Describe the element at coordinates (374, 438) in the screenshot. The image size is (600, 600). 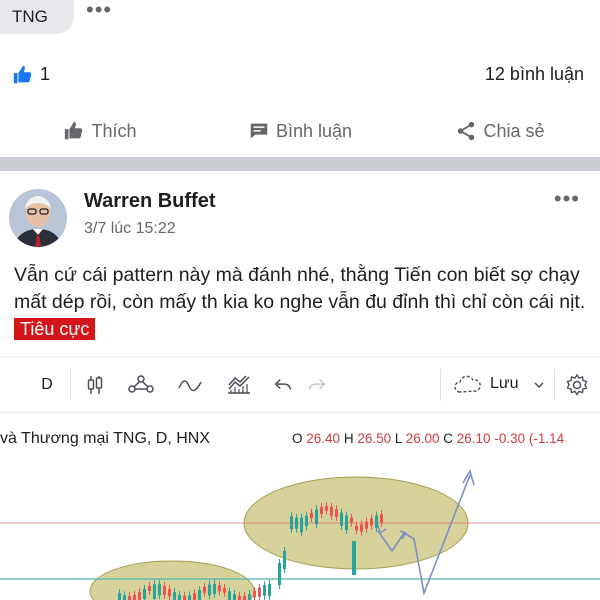
I see `high-value: 26.50` at that location.